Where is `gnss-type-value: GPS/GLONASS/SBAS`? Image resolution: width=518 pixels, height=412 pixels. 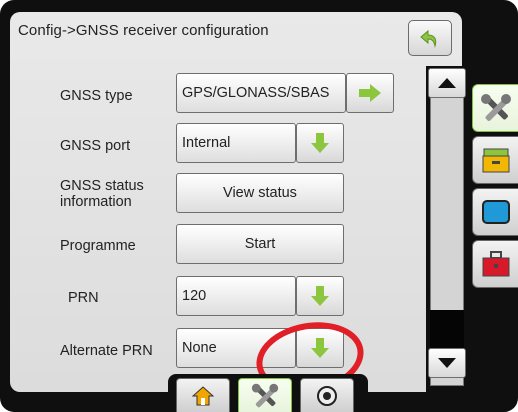
gnss-type-value: GPS/GLONASS/SBAS is located at coordinates (256, 93).